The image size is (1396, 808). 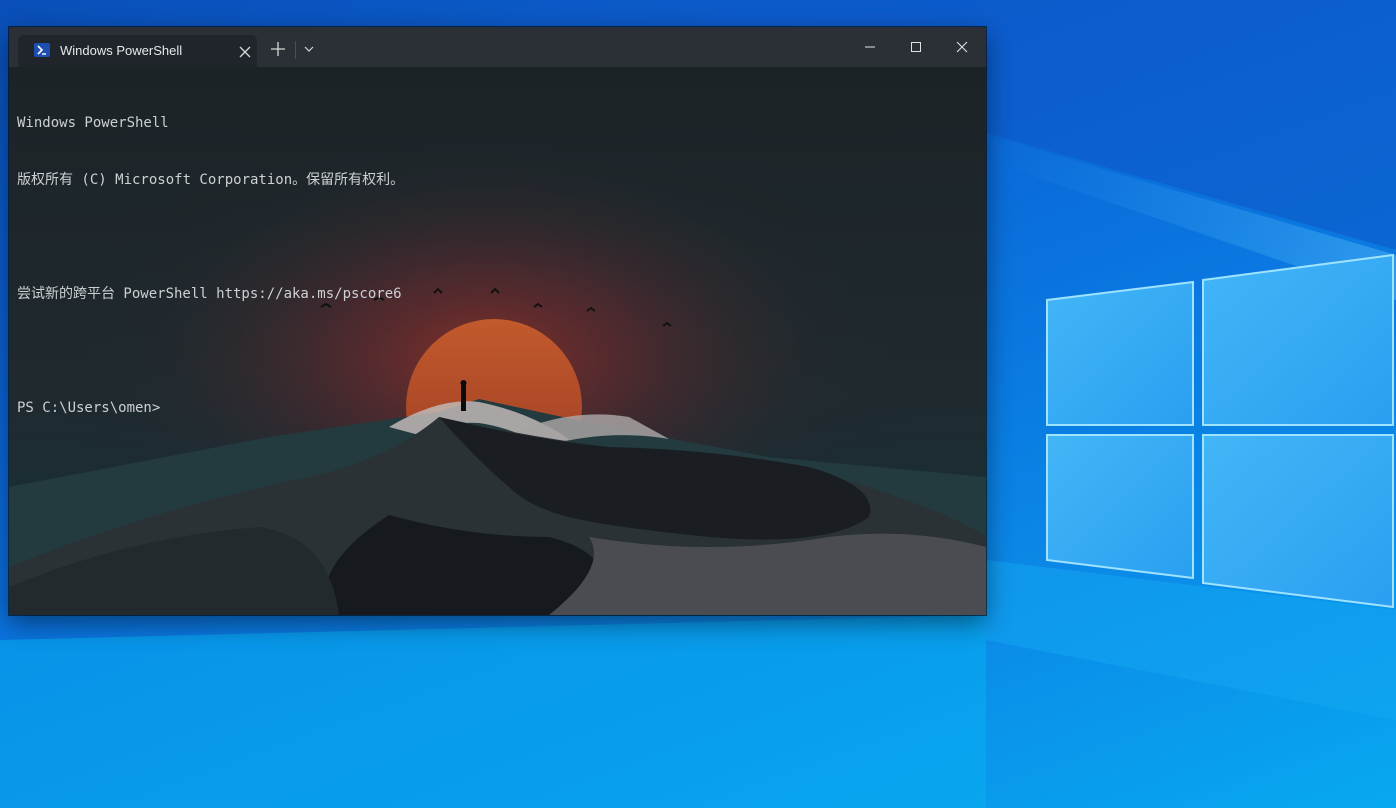 I want to click on plus-icon, so click(x=278, y=49).